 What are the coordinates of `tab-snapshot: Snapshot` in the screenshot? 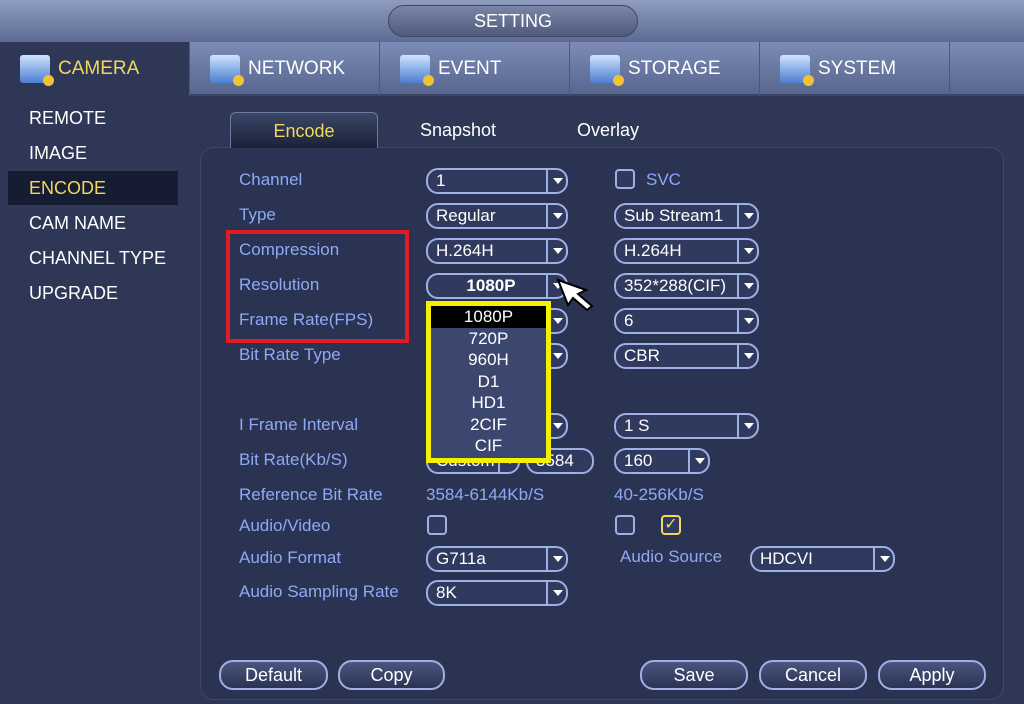 It's located at (458, 130).